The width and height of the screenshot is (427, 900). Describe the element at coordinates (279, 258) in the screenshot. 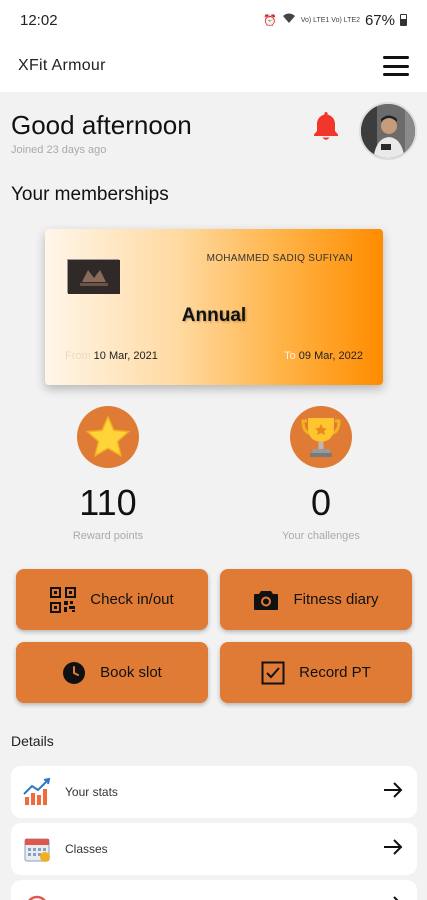

I see `member-name: MOHAMMED SADIQ SUFIYAN` at that location.